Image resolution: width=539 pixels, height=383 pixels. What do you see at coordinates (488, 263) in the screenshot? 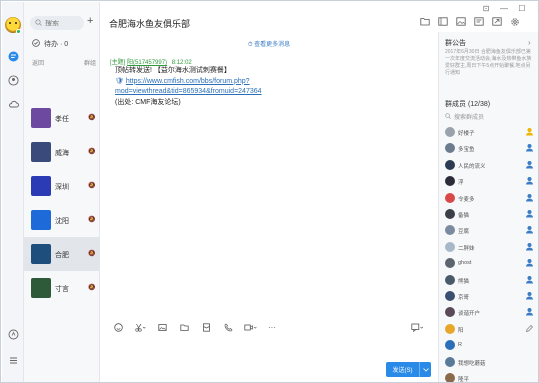
I see `member-row: ghost` at bounding box center [488, 263].